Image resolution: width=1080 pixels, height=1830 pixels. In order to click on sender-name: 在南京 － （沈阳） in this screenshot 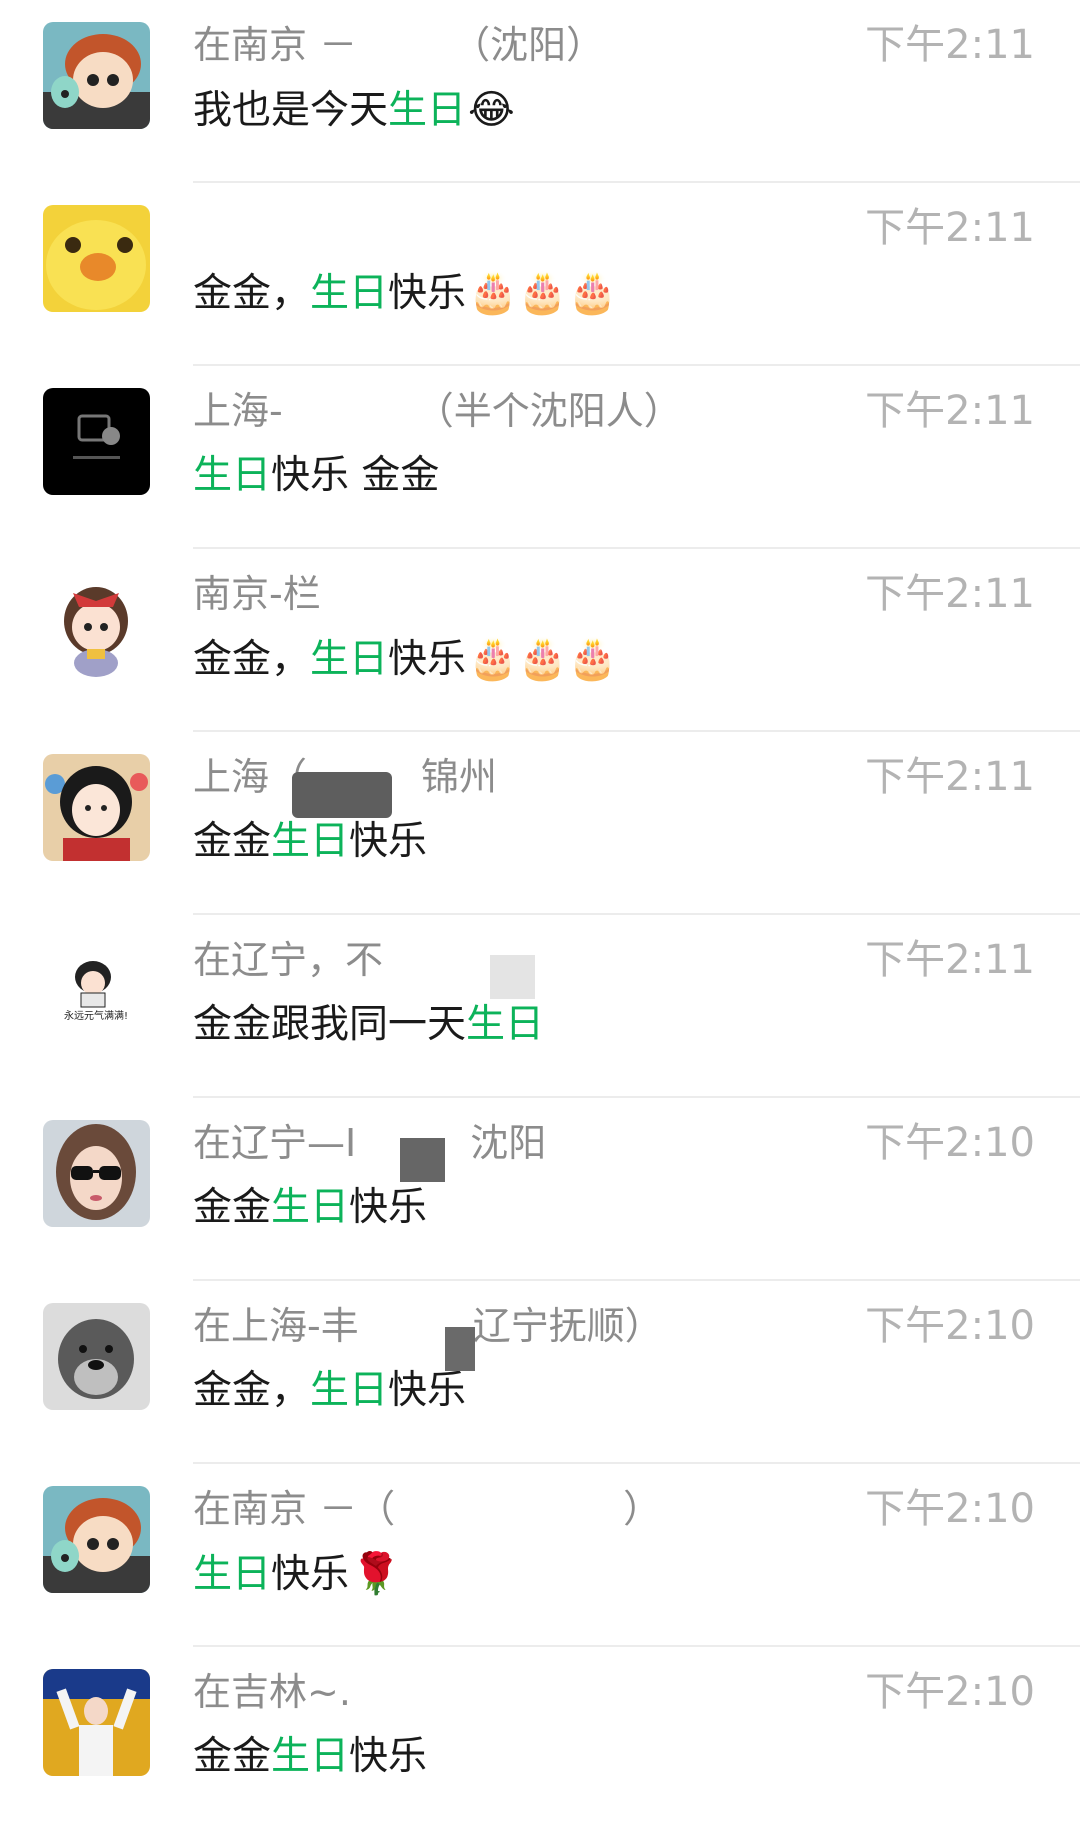, I will do `click(399, 45)`.